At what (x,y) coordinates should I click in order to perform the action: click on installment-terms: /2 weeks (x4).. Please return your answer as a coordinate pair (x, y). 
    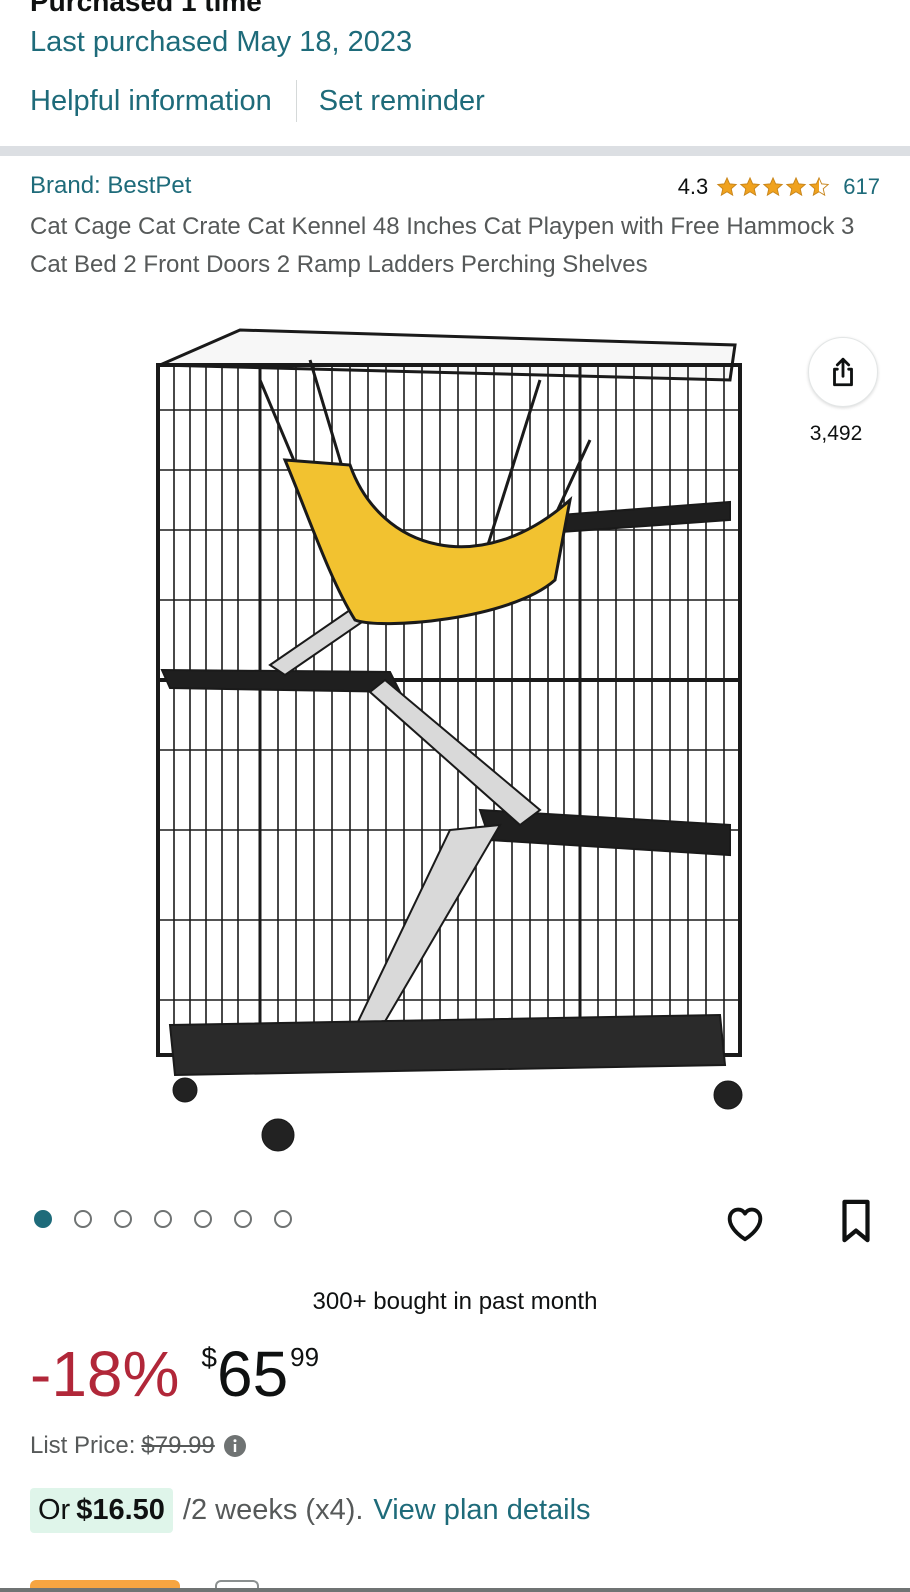
    Looking at the image, I should click on (273, 1510).